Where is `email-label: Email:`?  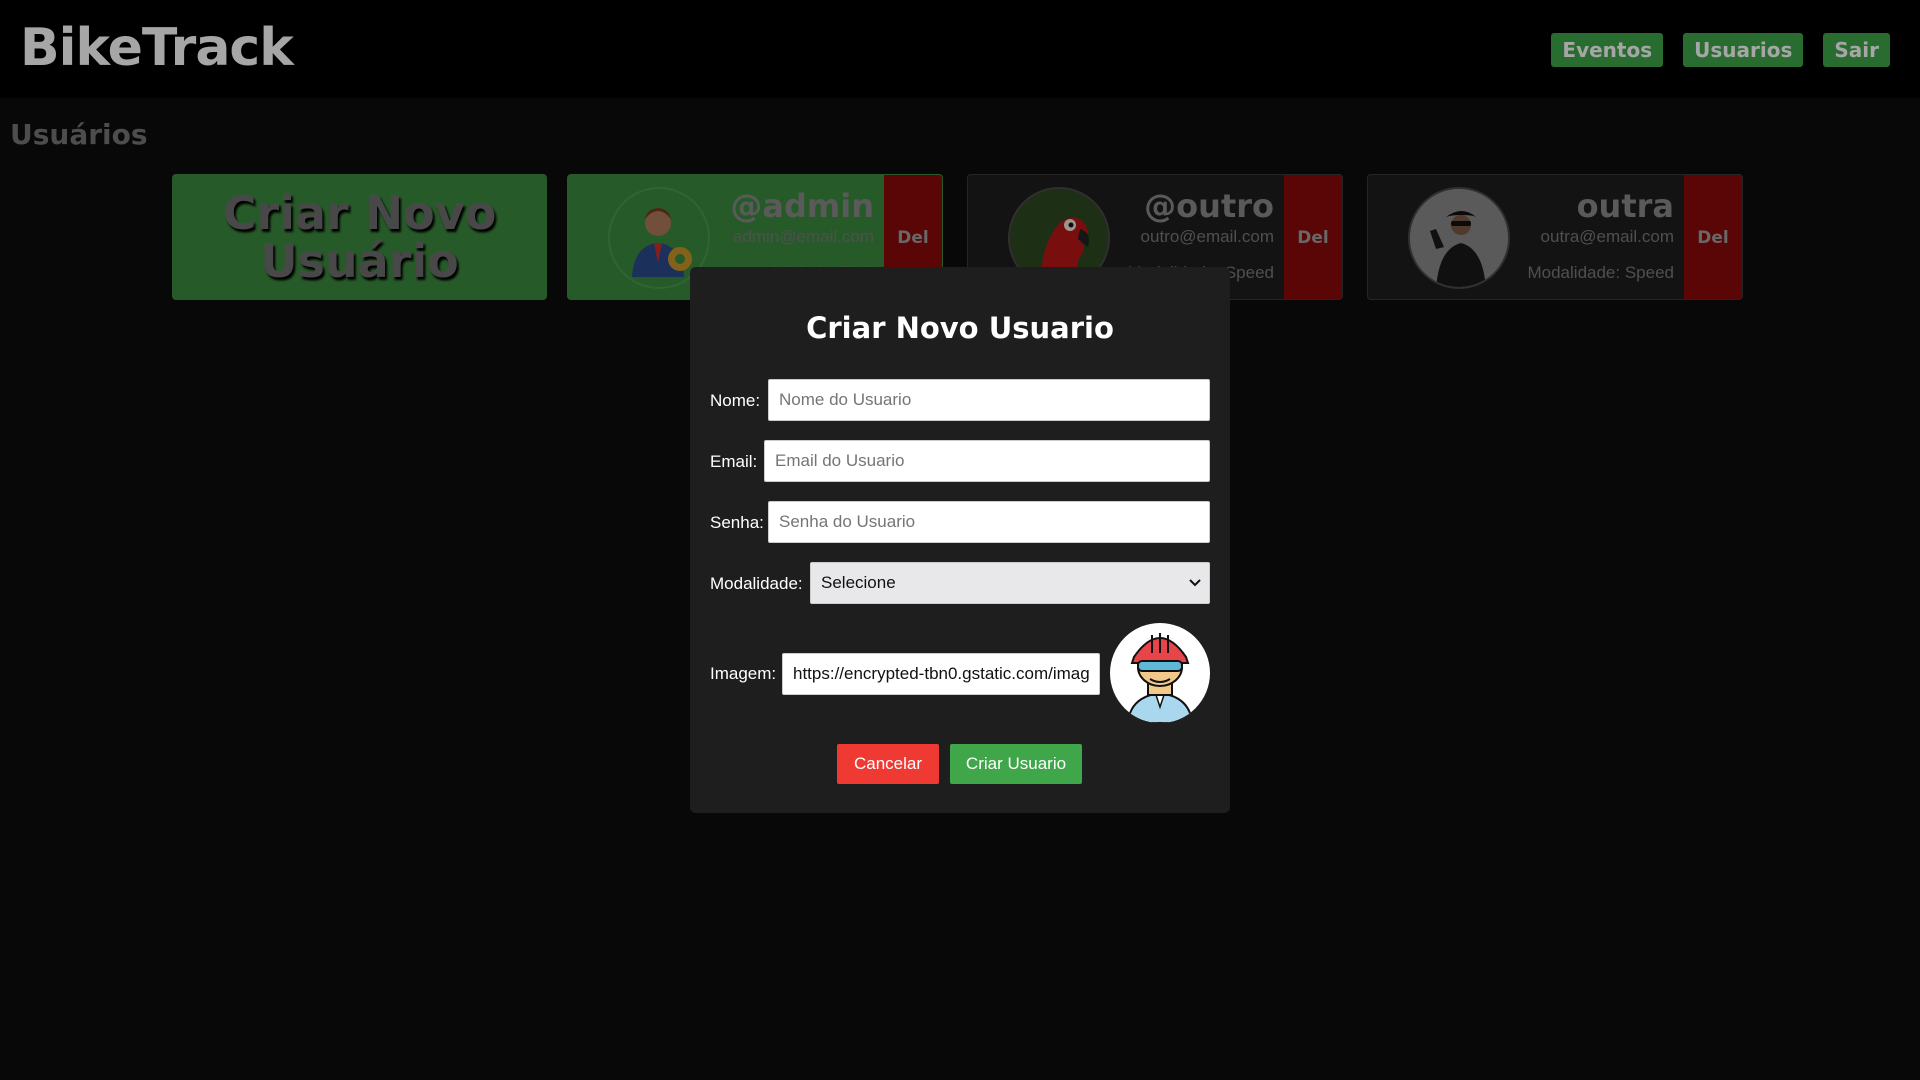 email-label: Email: is located at coordinates (734, 461).